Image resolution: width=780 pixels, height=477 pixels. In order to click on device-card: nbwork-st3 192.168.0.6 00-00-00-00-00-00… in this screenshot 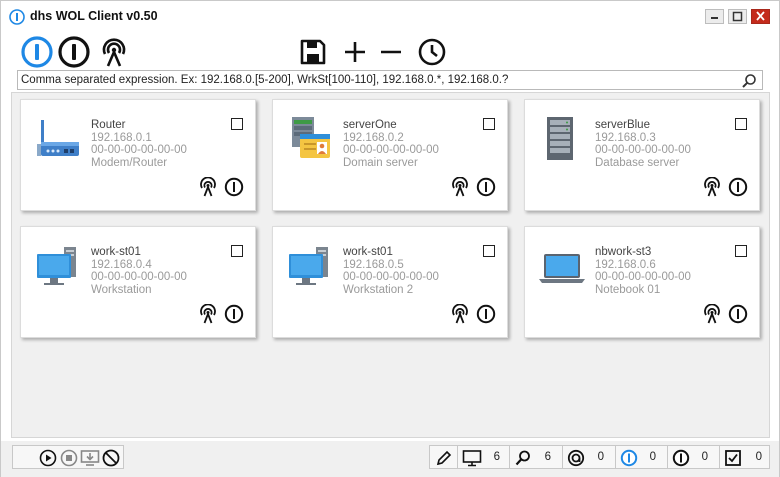, I will do `click(642, 282)`.